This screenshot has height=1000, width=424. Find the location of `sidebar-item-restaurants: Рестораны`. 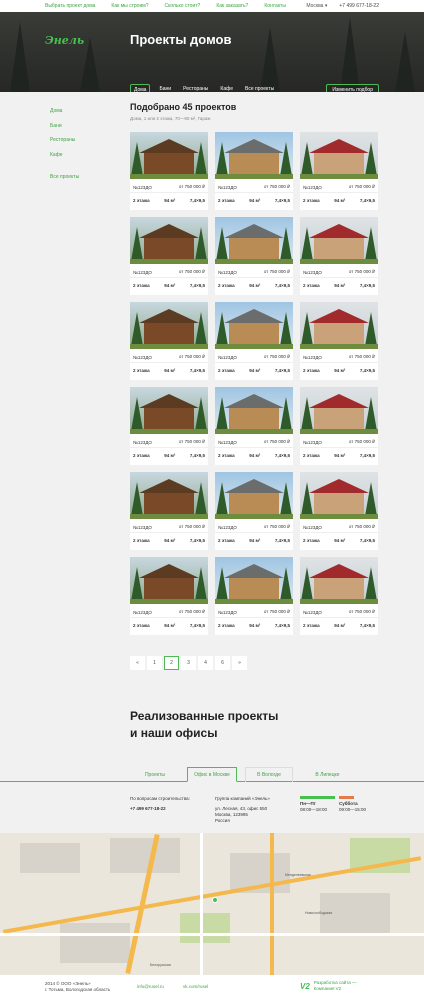

sidebar-item-restaurants: Рестораны is located at coordinates (64, 140).